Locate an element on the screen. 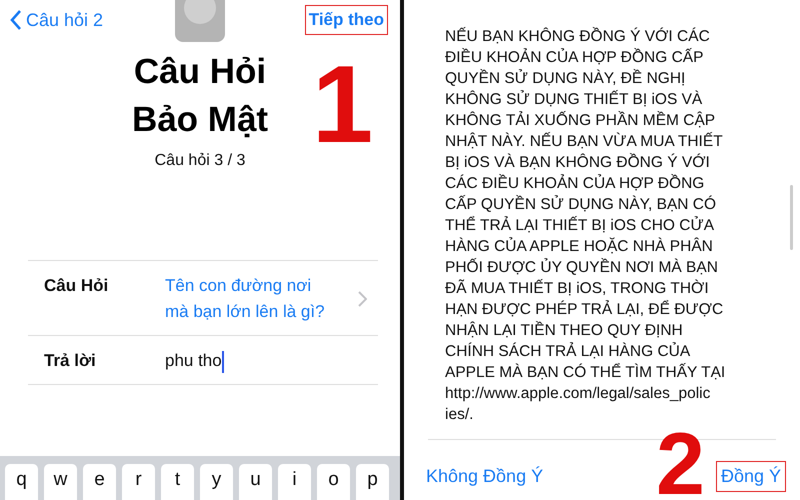 The width and height of the screenshot is (800, 500). back-button: Câu hỏi 2 is located at coordinates (57, 20).